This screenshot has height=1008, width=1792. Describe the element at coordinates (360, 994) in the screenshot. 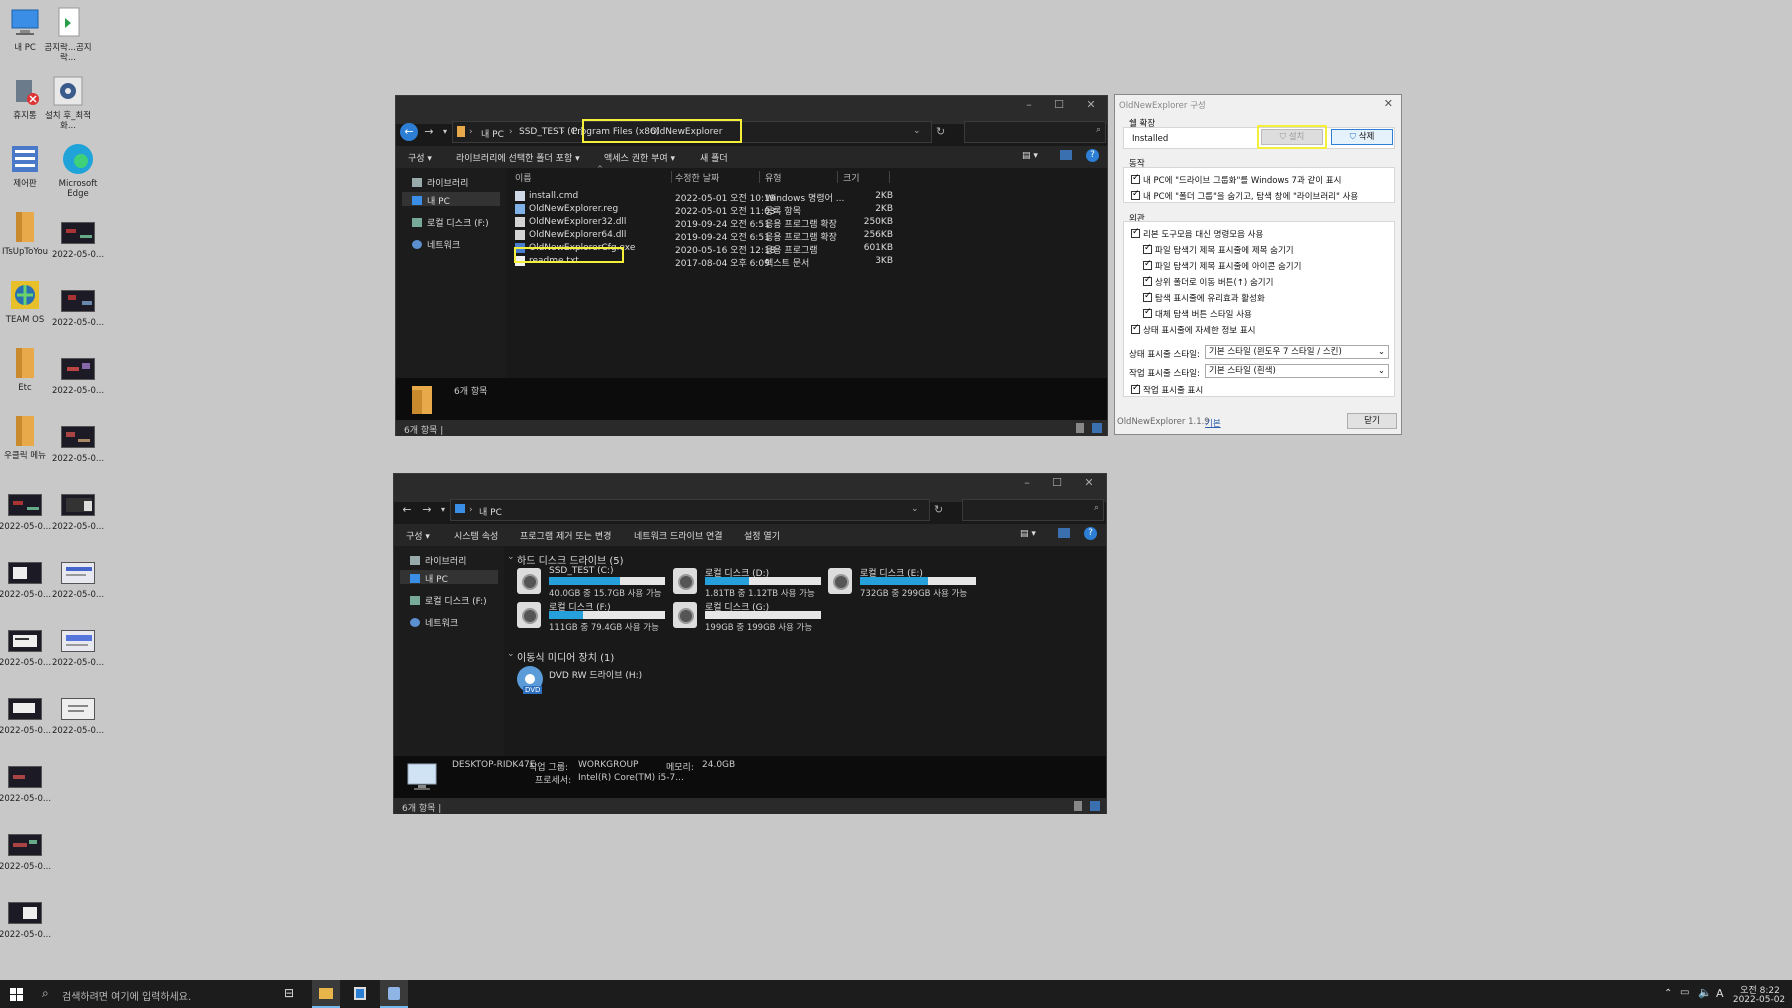

I see `taskbar-store` at that location.